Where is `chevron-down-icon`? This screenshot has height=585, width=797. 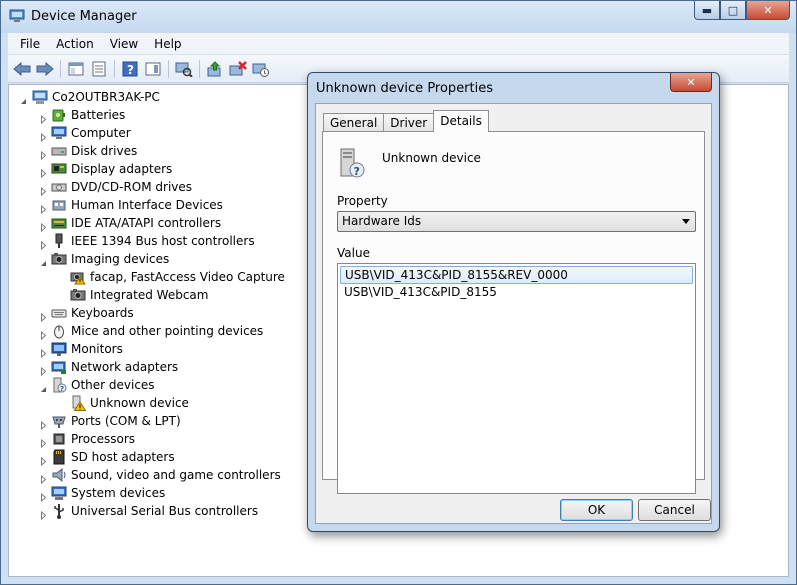
chevron-down-icon is located at coordinates (686, 221).